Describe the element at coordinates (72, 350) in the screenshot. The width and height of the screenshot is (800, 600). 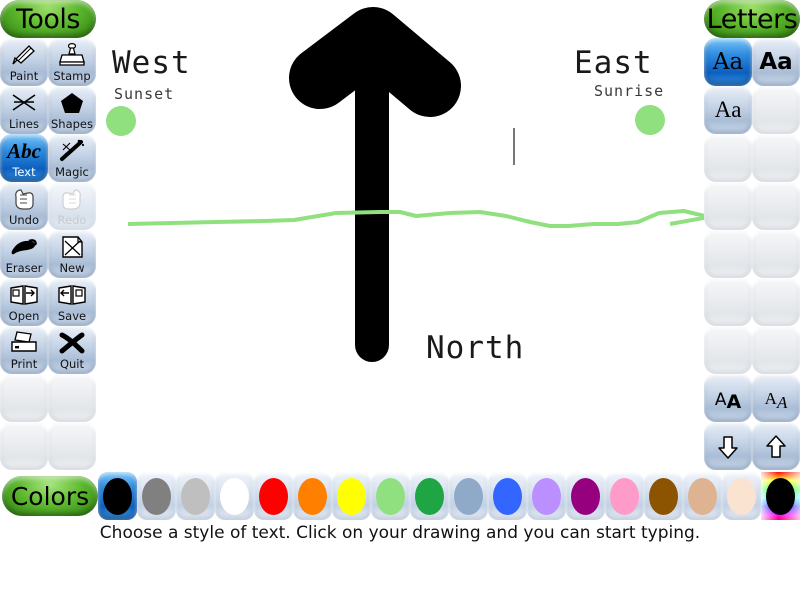
I see `tool-button-quit: Quit` at that location.